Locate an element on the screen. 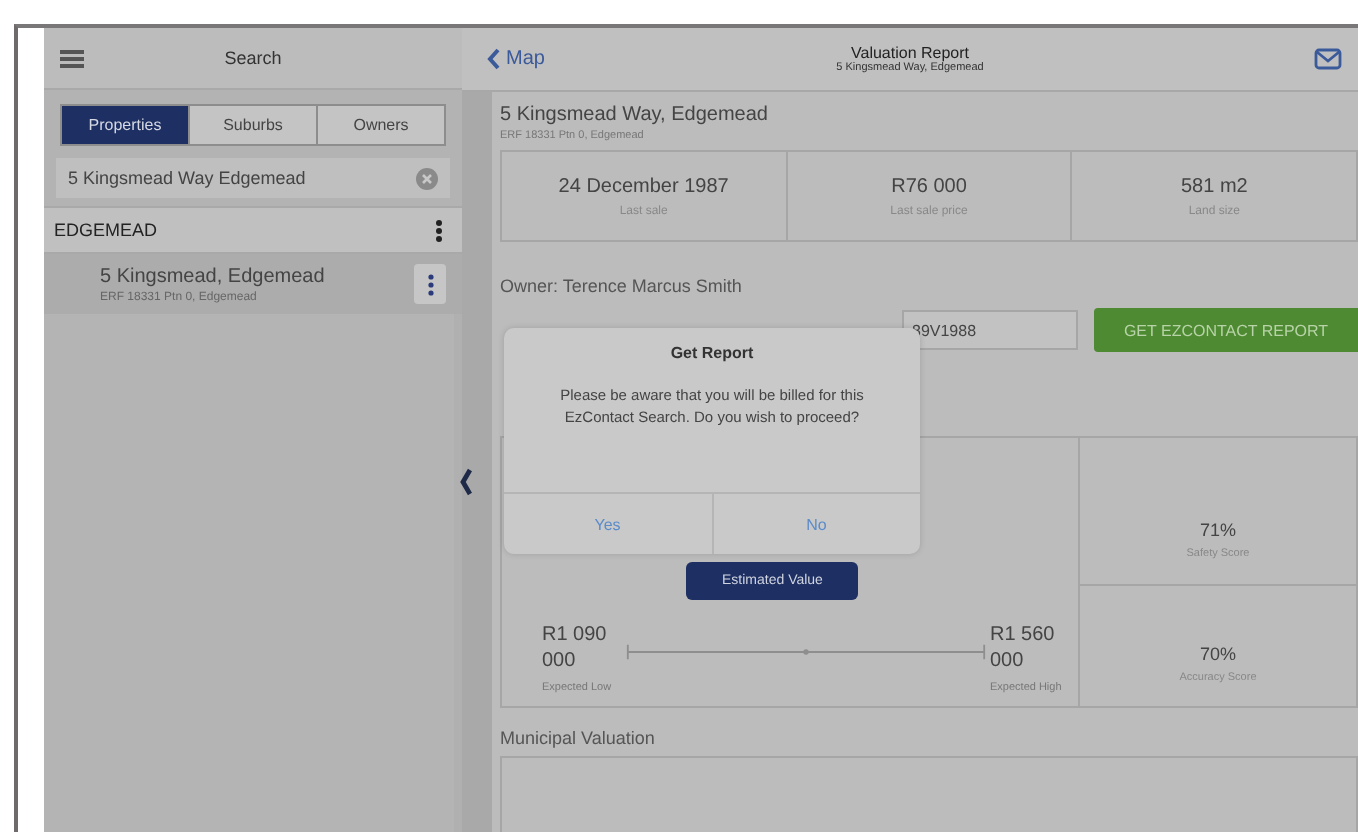 The height and width of the screenshot is (832, 1358). section-title: Municipal Valuation is located at coordinates (578, 738).